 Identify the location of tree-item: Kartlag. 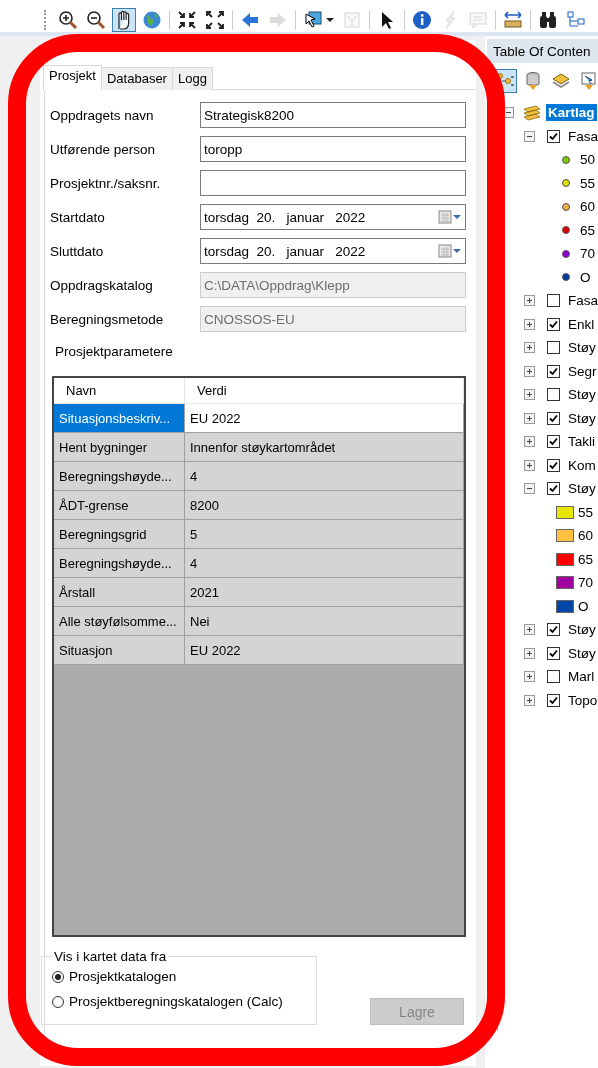
(571, 113).